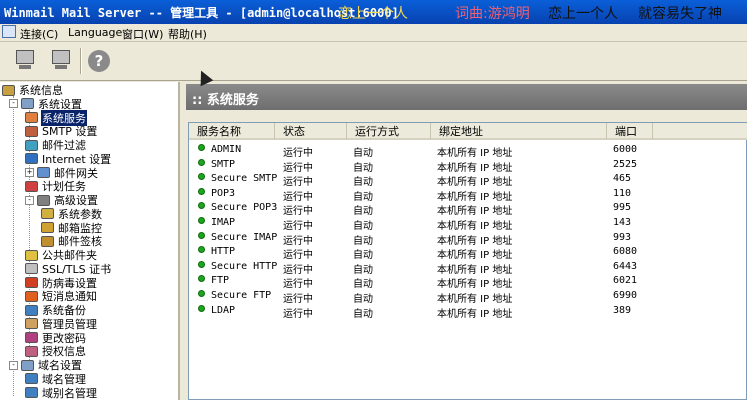  What do you see at coordinates (31, 186) in the screenshot?
I see `schedule-icon` at bounding box center [31, 186].